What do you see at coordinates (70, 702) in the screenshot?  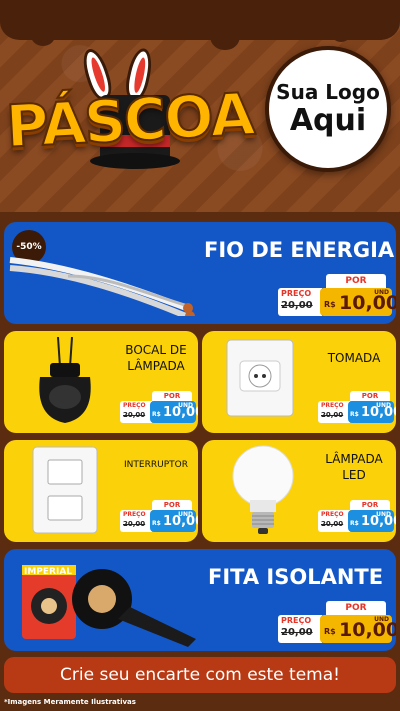 I see `disclaimer-text: *Imagens Meramente Ilustrativas` at bounding box center [70, 702].